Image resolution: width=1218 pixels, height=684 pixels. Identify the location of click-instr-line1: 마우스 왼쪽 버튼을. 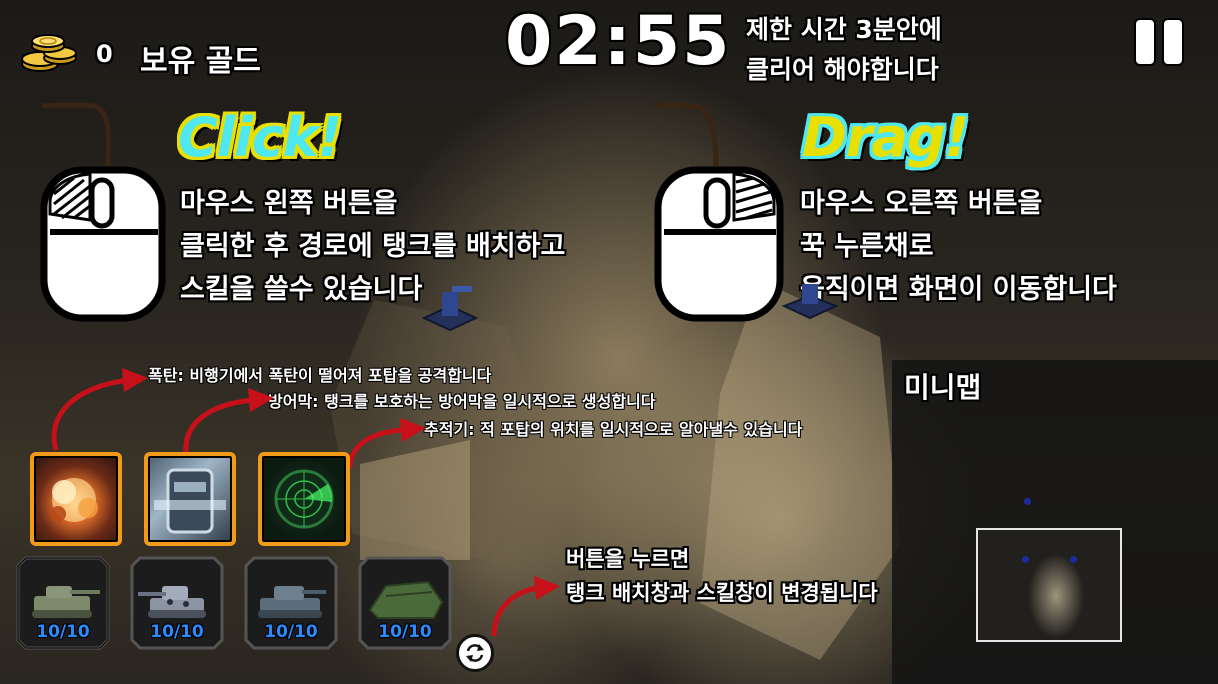
(289, 203).